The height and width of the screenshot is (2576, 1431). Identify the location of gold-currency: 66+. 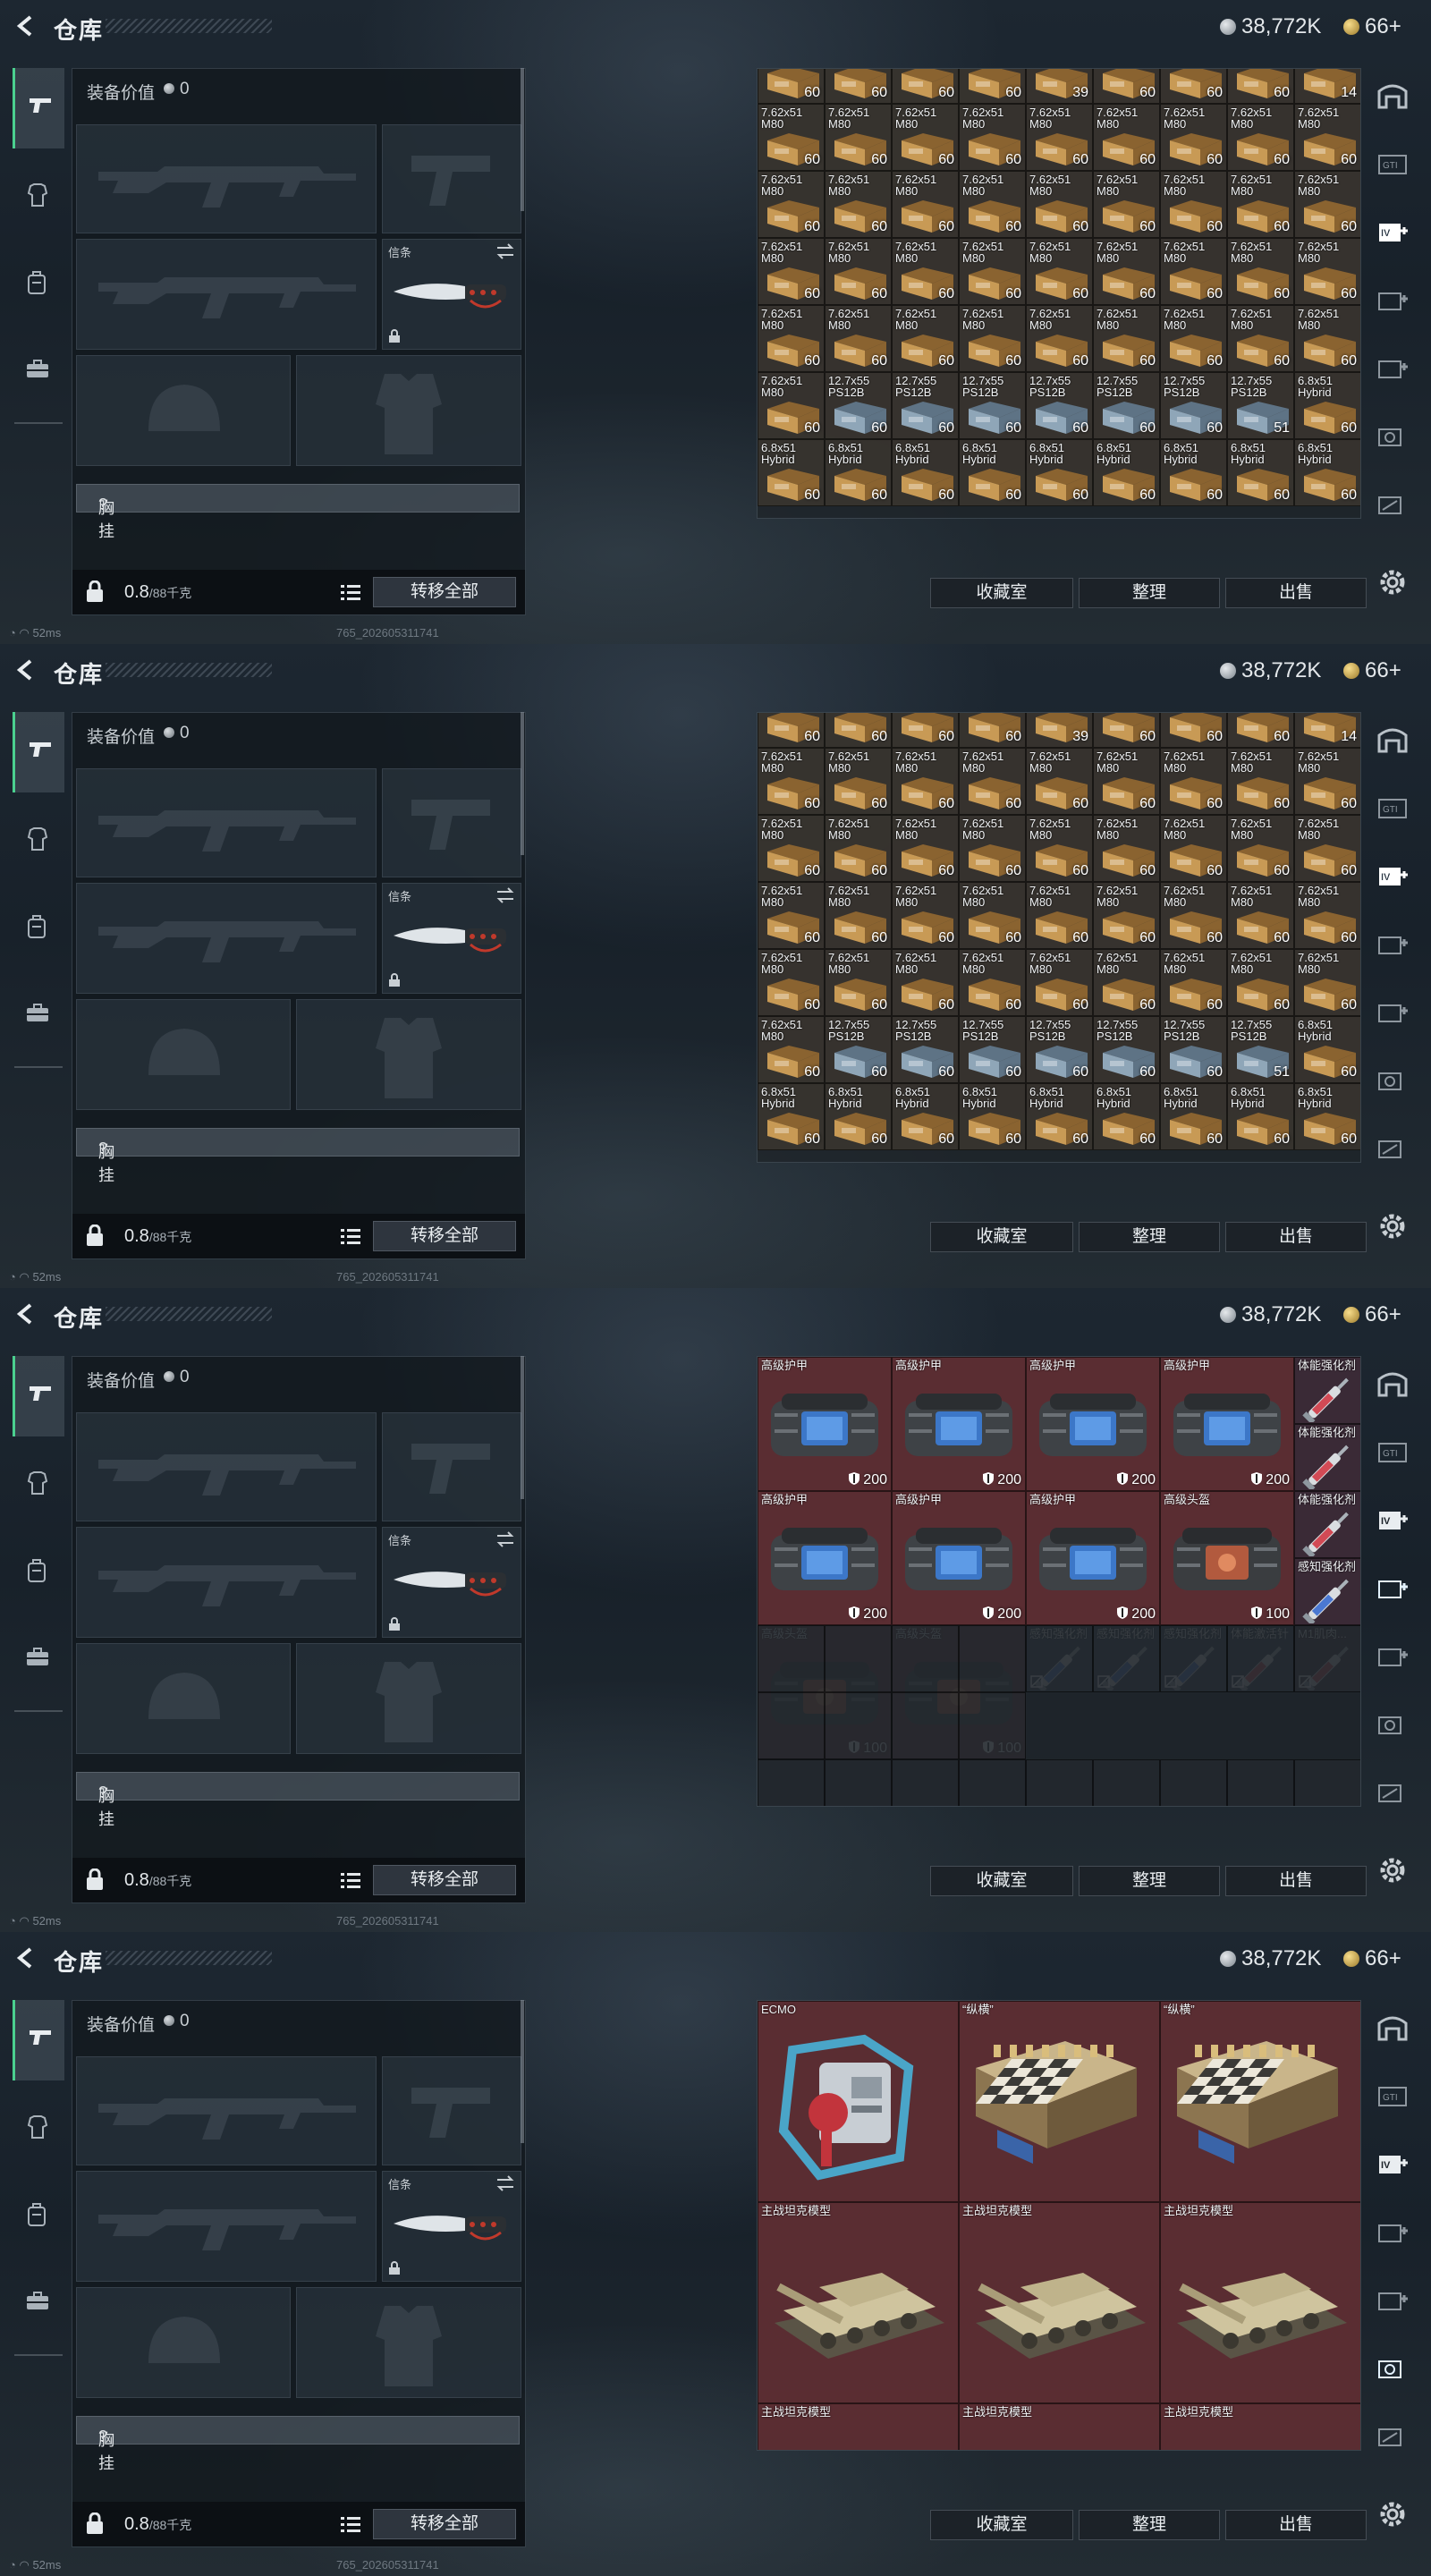
(1372, 26).